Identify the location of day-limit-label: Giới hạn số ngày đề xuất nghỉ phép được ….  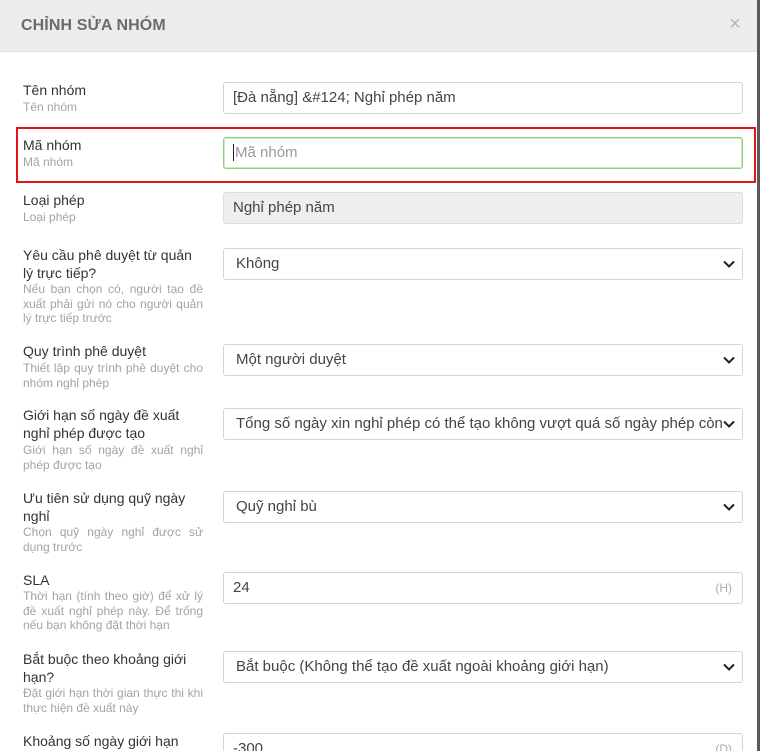
(101, 424).